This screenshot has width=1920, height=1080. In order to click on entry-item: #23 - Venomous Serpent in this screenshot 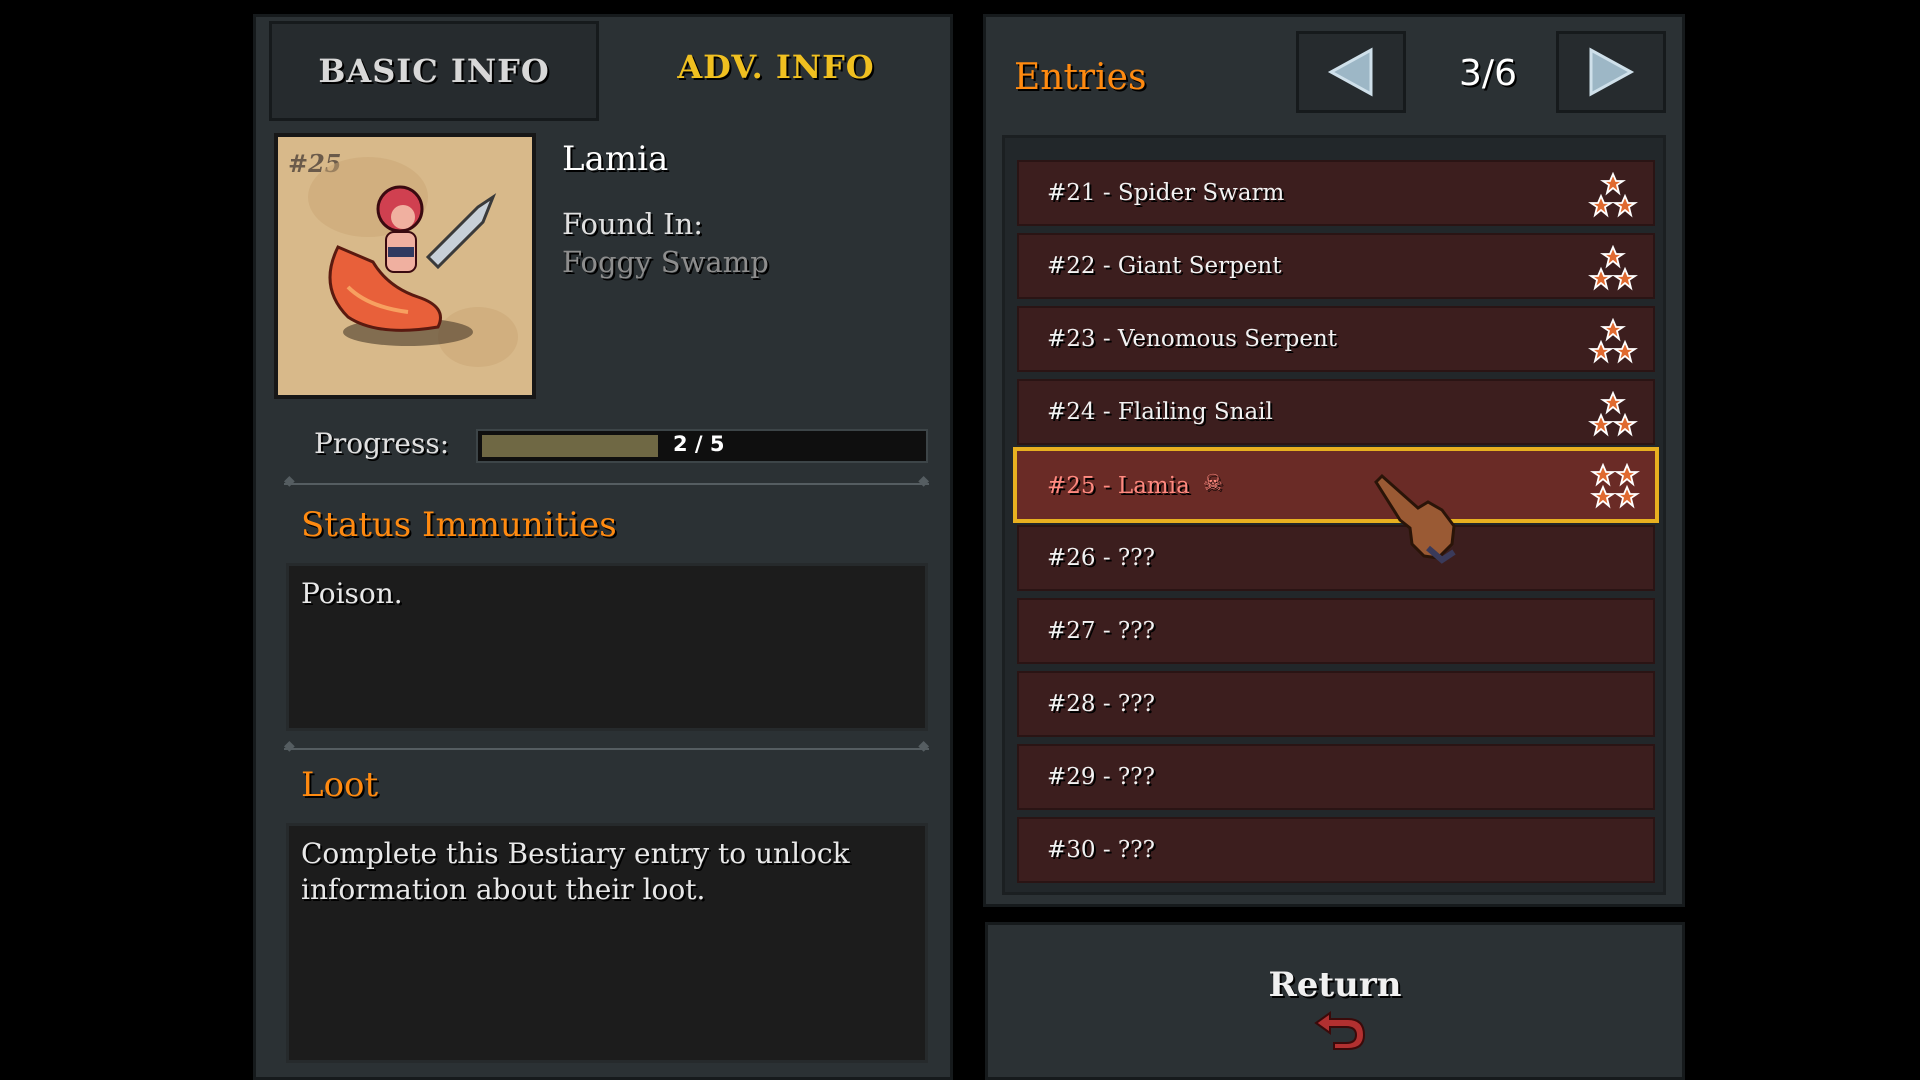, I will do `click(1336, 339)`.